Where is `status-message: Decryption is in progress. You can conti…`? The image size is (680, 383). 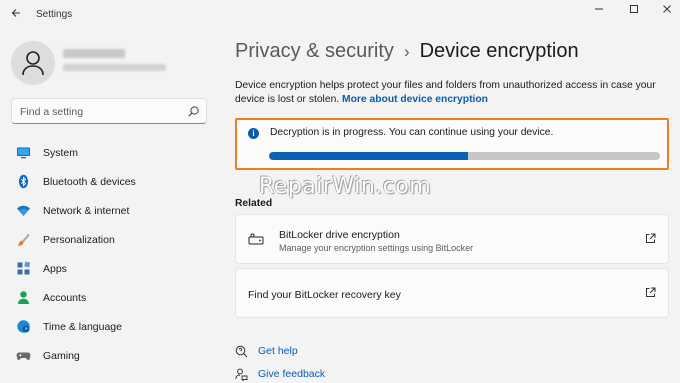
status-message: Decryption is in progress. You can conti… is located at coordinates (412, 132).